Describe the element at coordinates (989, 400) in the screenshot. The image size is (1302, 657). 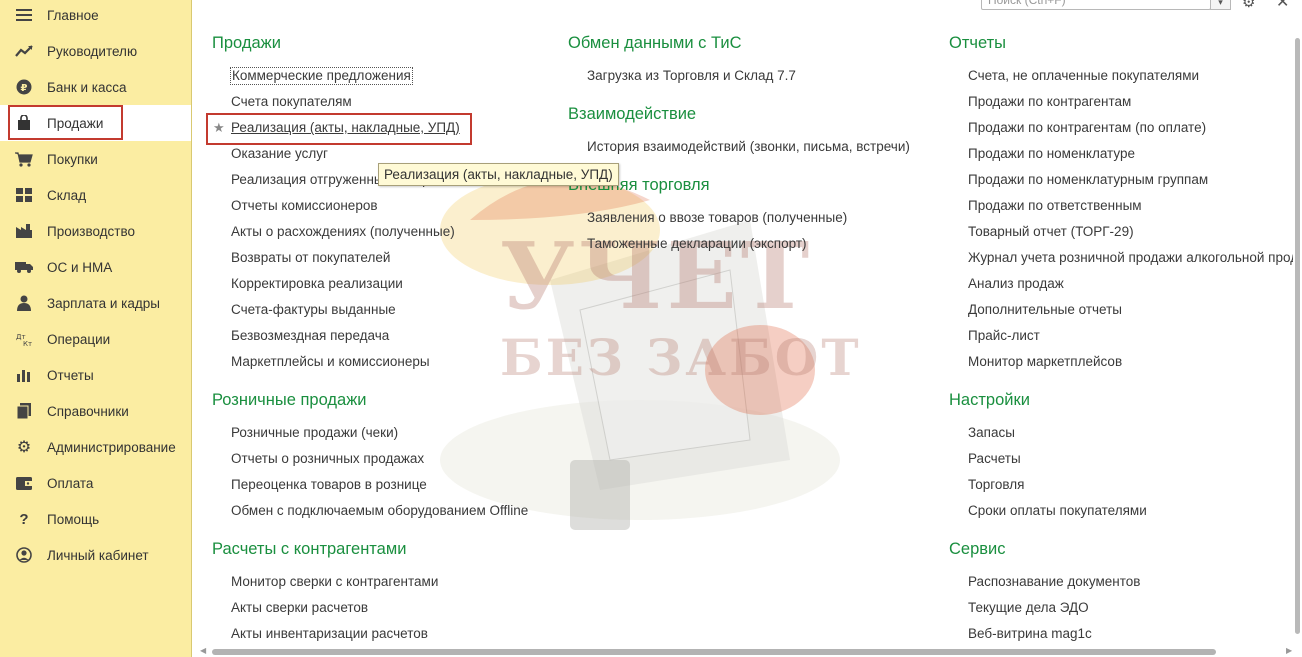
I see `section-title-settings: Настройки` at that location.